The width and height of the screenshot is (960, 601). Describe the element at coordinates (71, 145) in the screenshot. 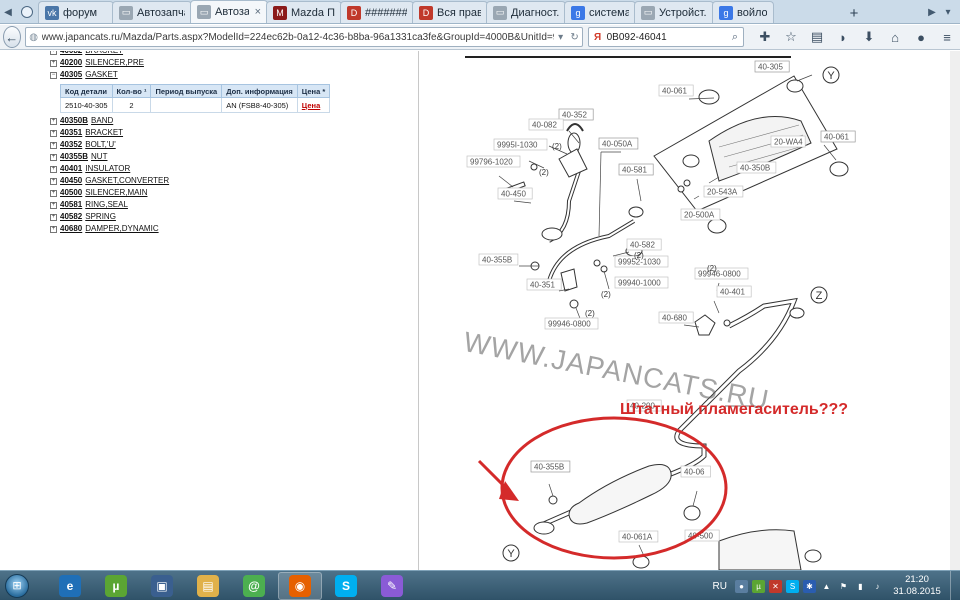

I see `part-code-link: 40352` at that location.